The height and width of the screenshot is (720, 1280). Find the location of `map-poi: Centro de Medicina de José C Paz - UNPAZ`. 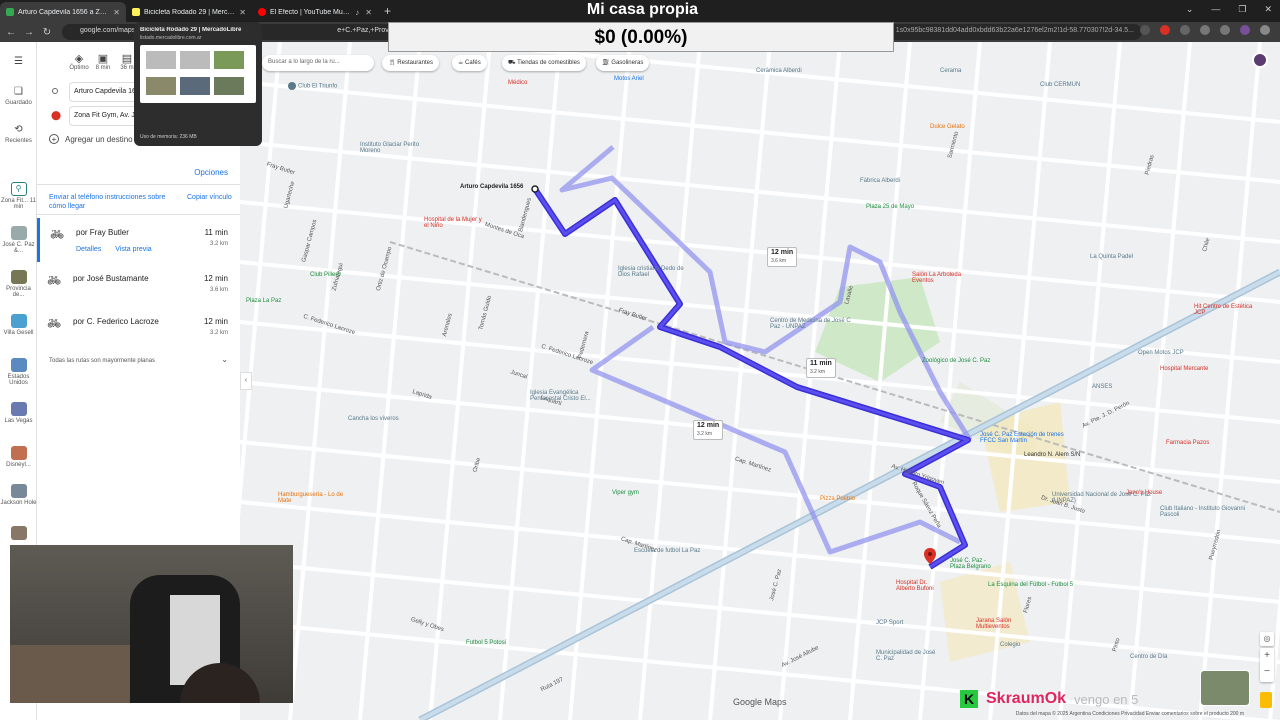

map-poi: Centro de Medicina de José C Paz - UNPAZ is located at coordinates (815, 324).